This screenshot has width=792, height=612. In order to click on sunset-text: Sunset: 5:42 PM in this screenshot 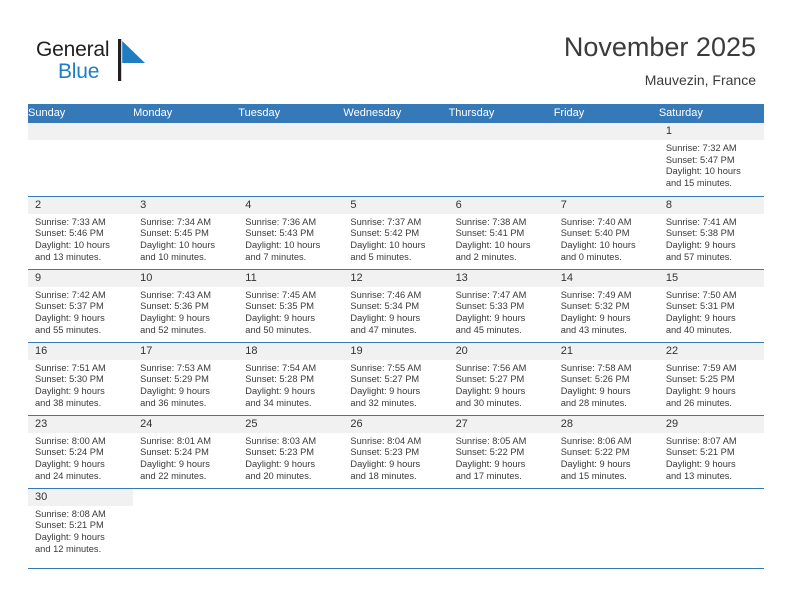, I will do `click(385, 233)`.